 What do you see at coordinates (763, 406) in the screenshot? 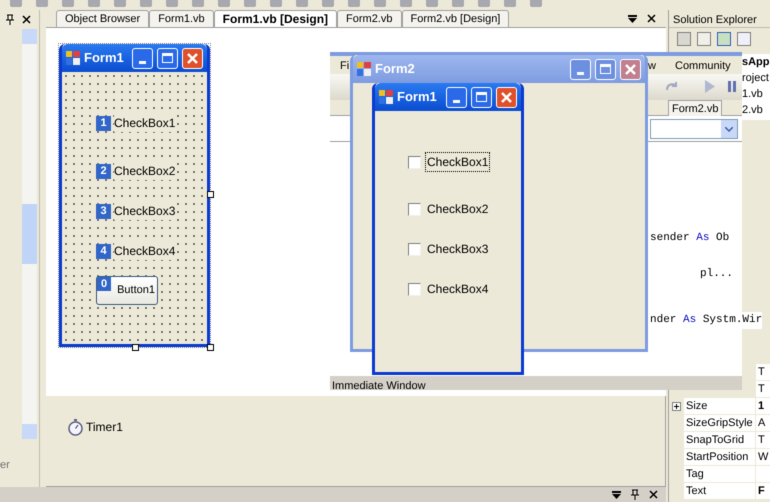
I see `property-value: 1` at bounding box center [763, 406].